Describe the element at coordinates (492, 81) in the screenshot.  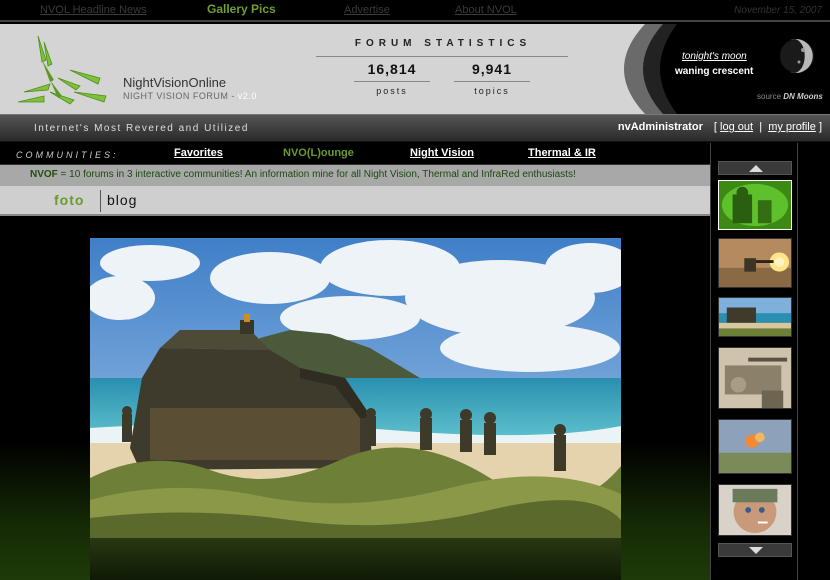
I see `topics-divider` at that location.